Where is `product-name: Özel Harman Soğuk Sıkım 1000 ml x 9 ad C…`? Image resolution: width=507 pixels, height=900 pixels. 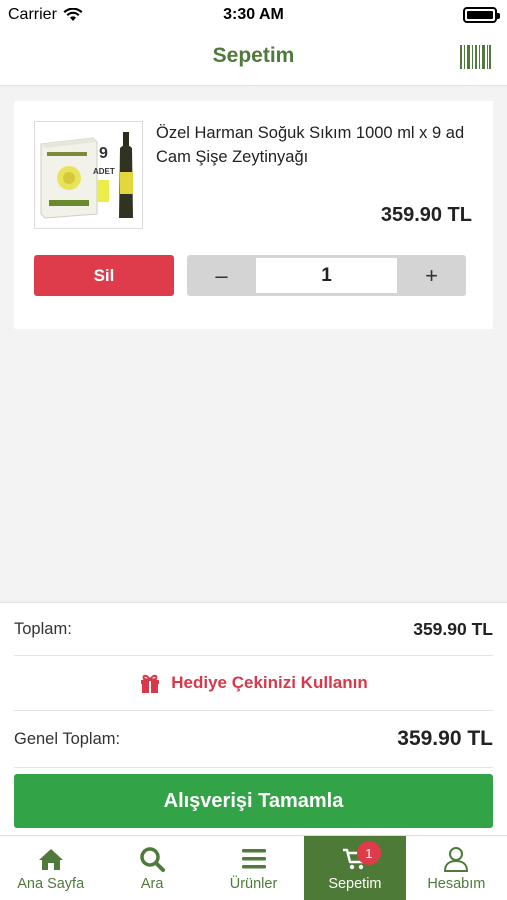 product-name: Özel Harman Soğuk Sıkım 1000 ml x 9 ad C… is located at coordinates (318, 145).